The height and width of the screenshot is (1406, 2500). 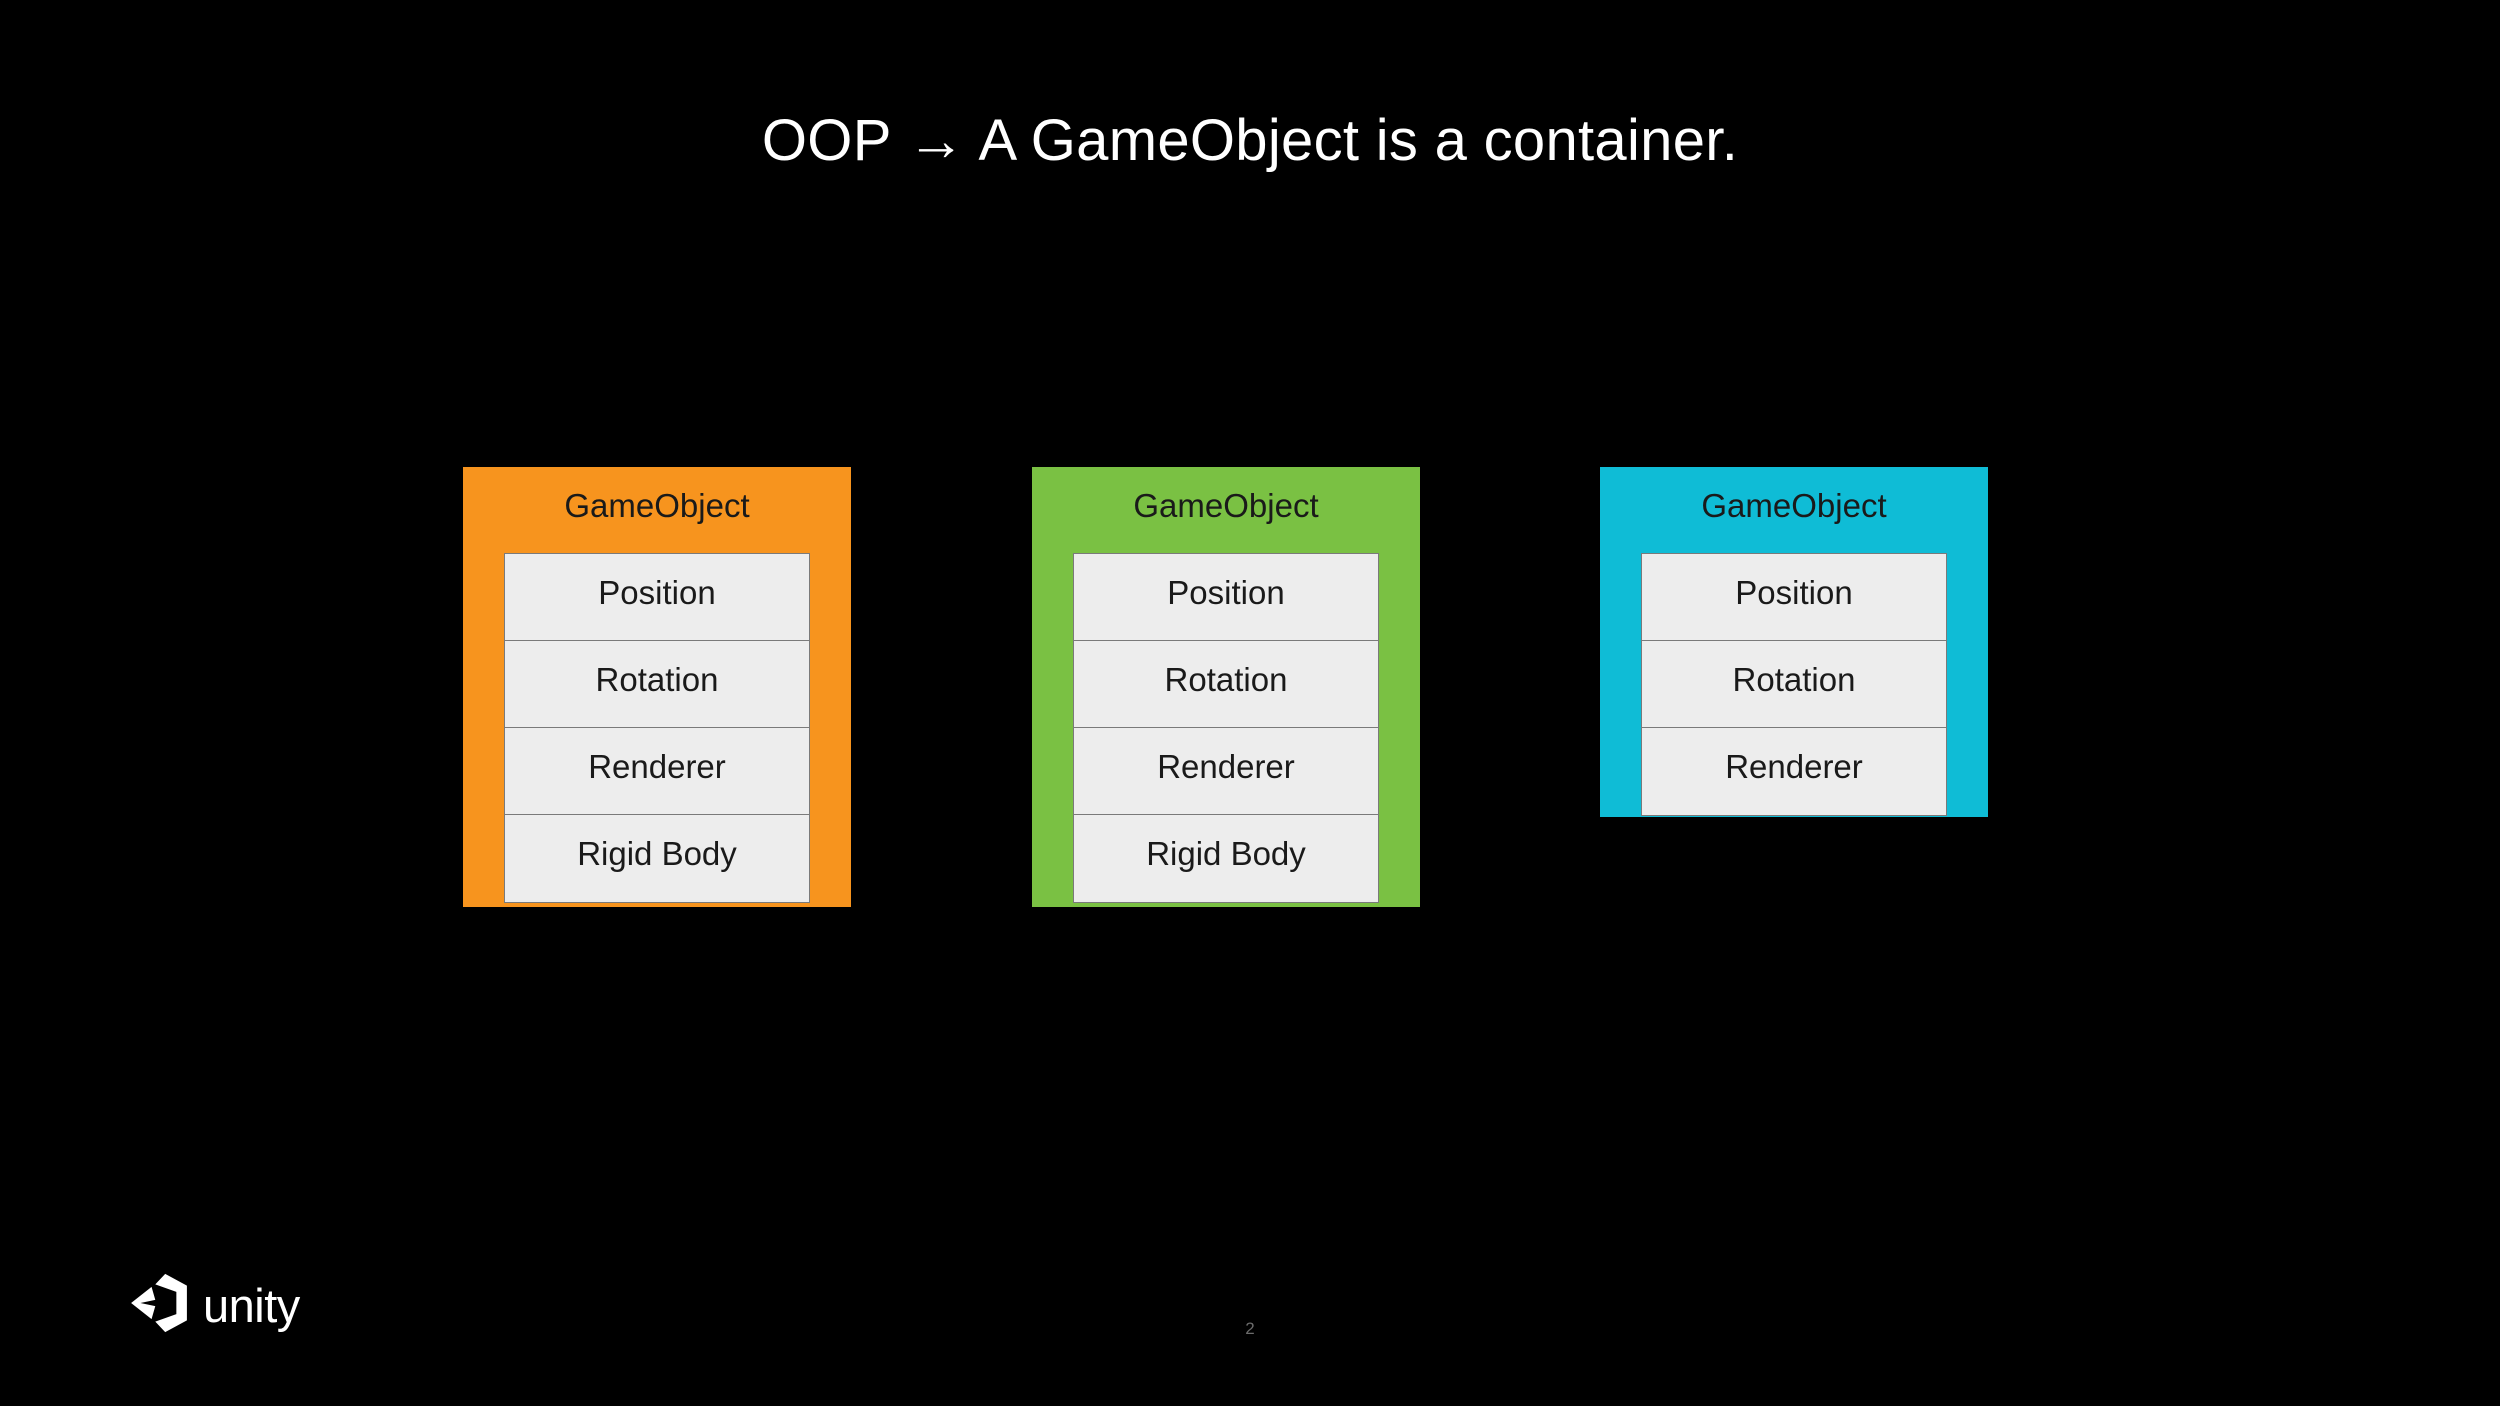 I want to click on page-number: 2, so click(x=1250, y=1328).